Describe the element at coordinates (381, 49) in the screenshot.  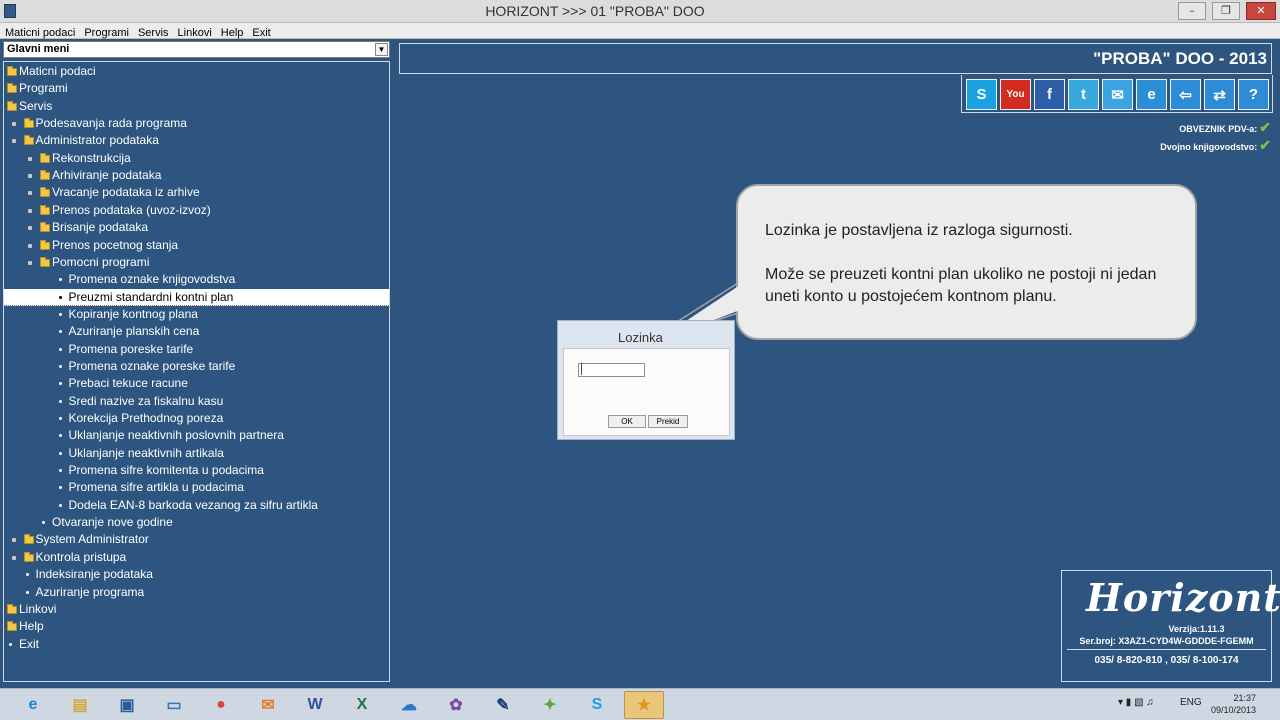
I see `chevron-down-icon: ▼` at that location.